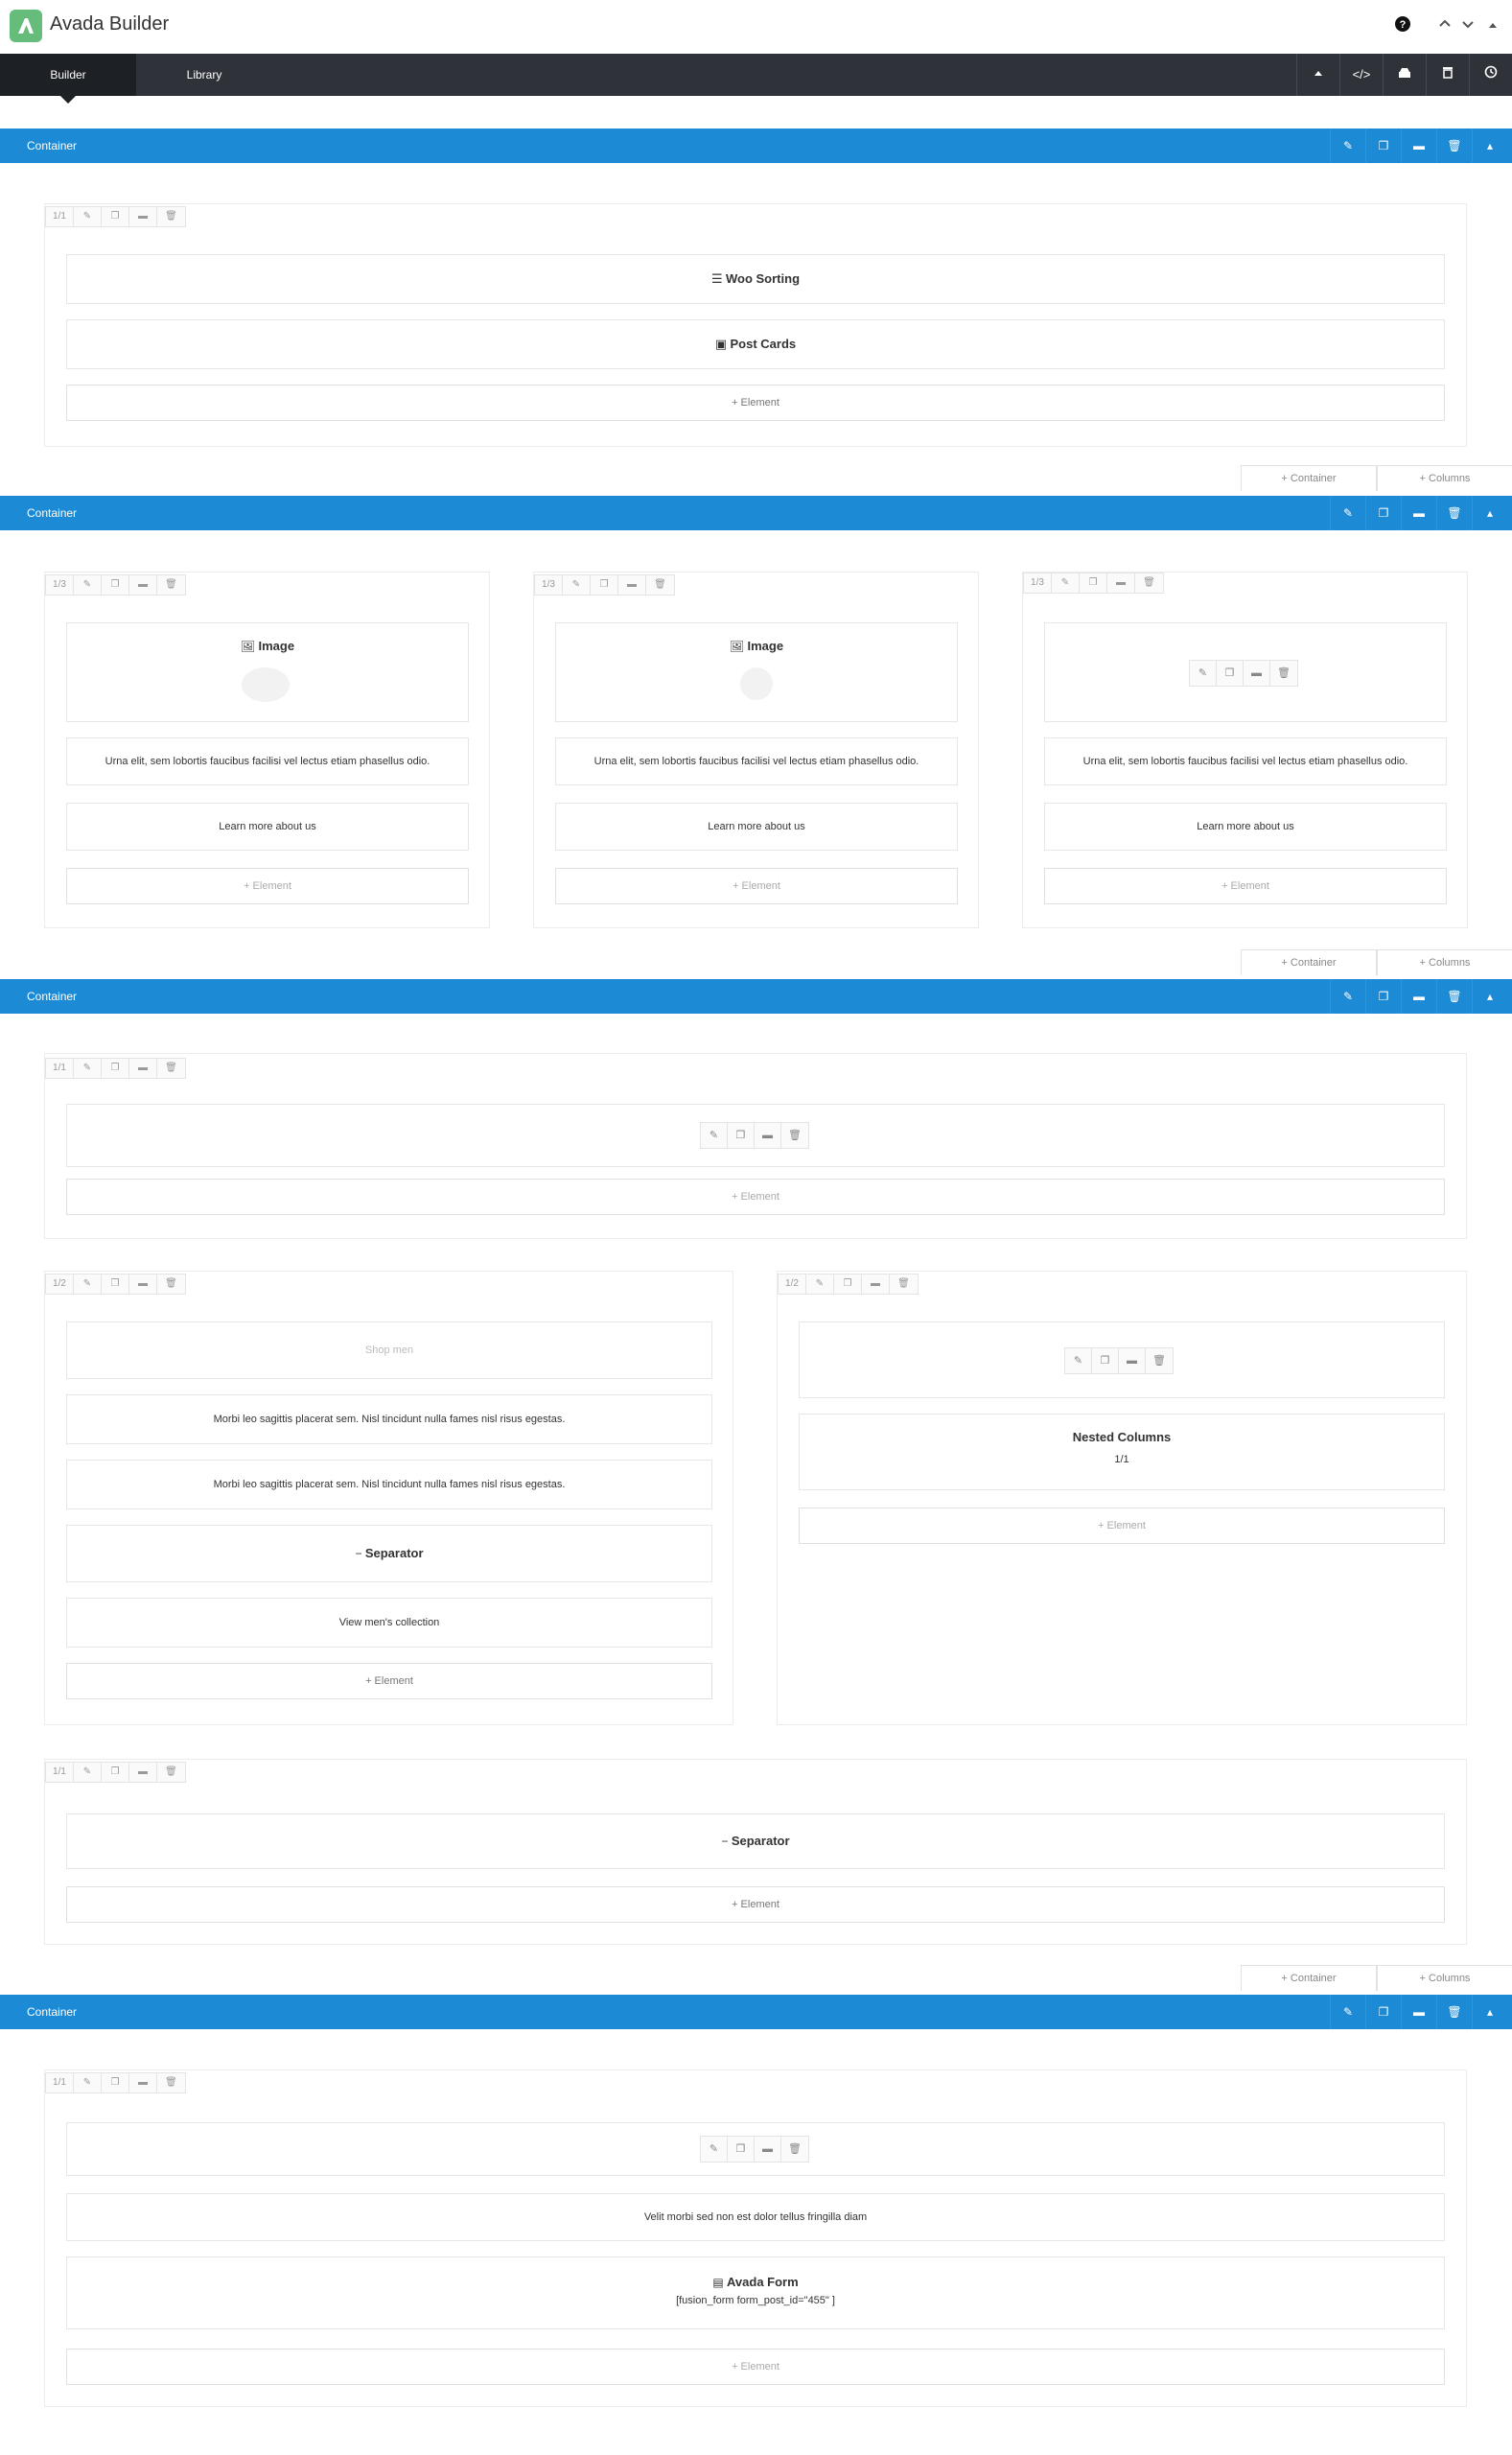 Image resolution: width=1512 pixels, height=2455 pixels. Describe the element at coordinates (1447, 75) in the screenshot. I see `trash-icon` at that location.